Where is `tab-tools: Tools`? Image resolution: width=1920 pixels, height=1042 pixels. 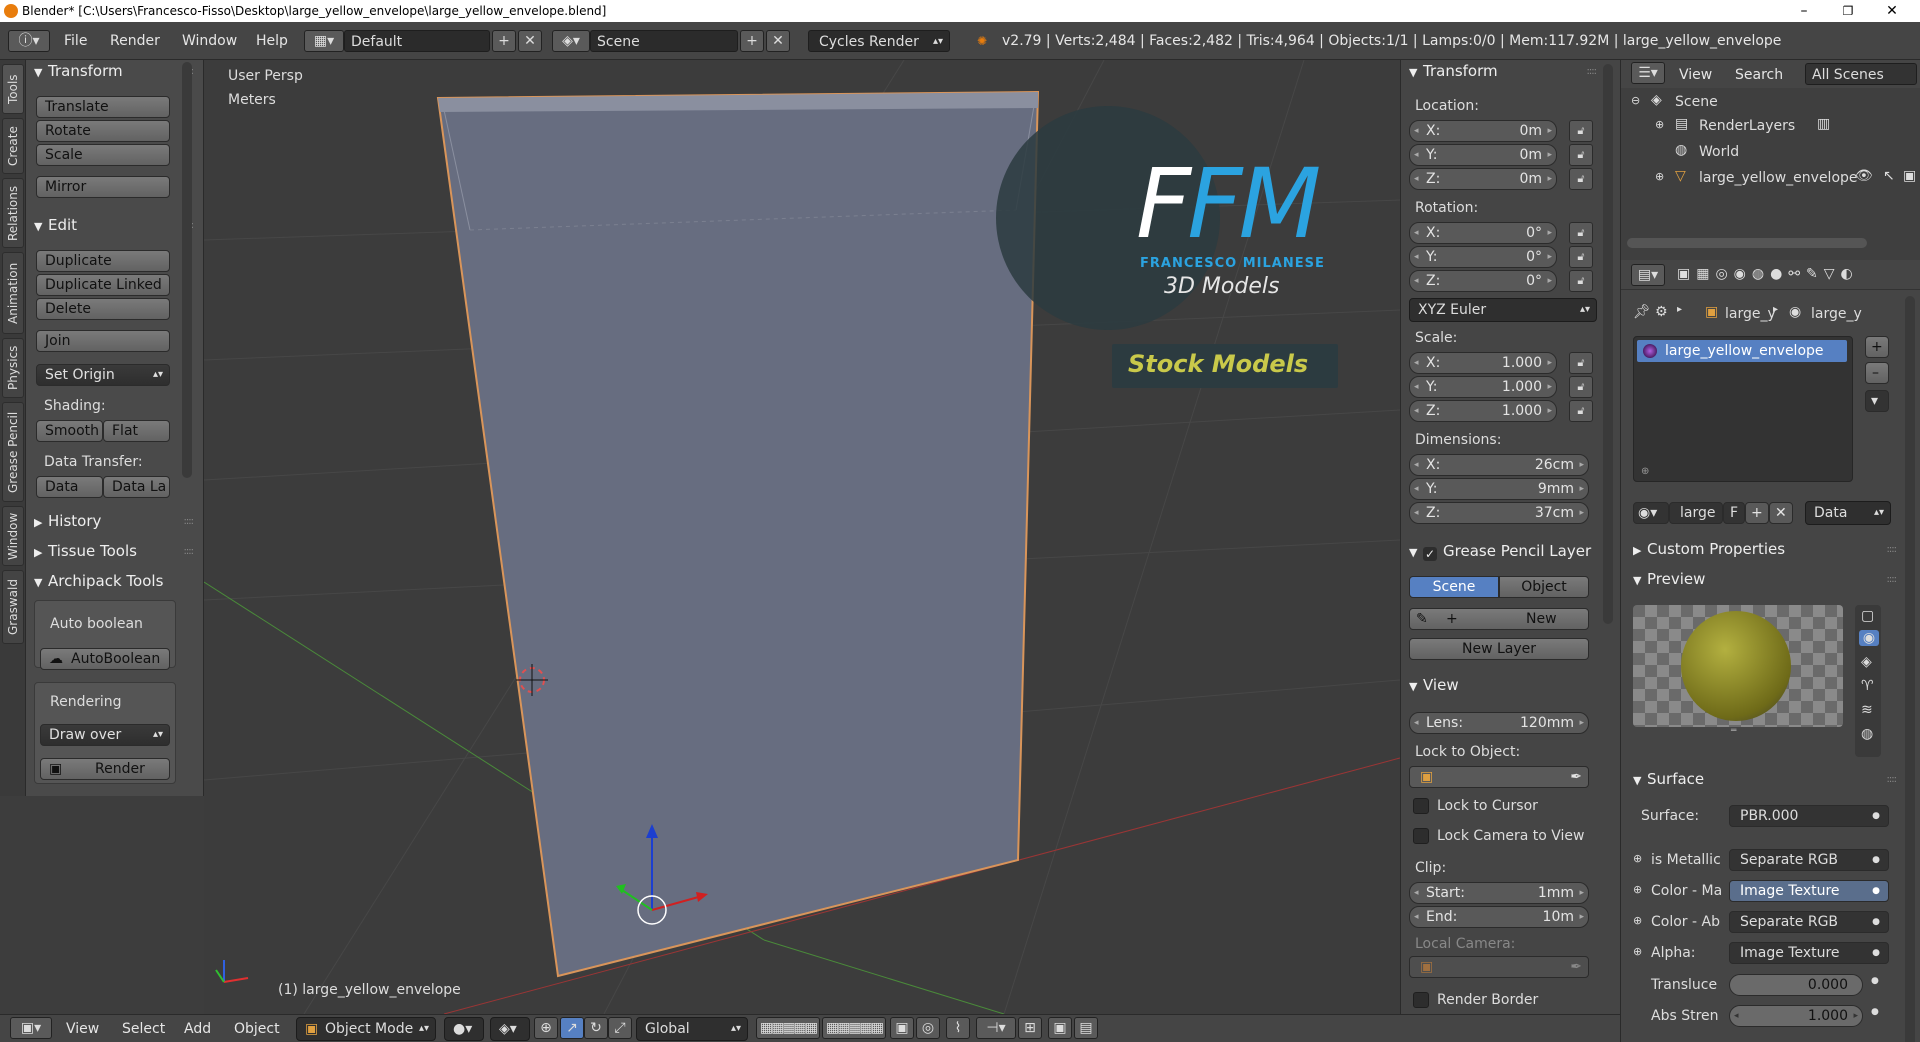
tab-tools: Tools is located at coordinates (13, 89).